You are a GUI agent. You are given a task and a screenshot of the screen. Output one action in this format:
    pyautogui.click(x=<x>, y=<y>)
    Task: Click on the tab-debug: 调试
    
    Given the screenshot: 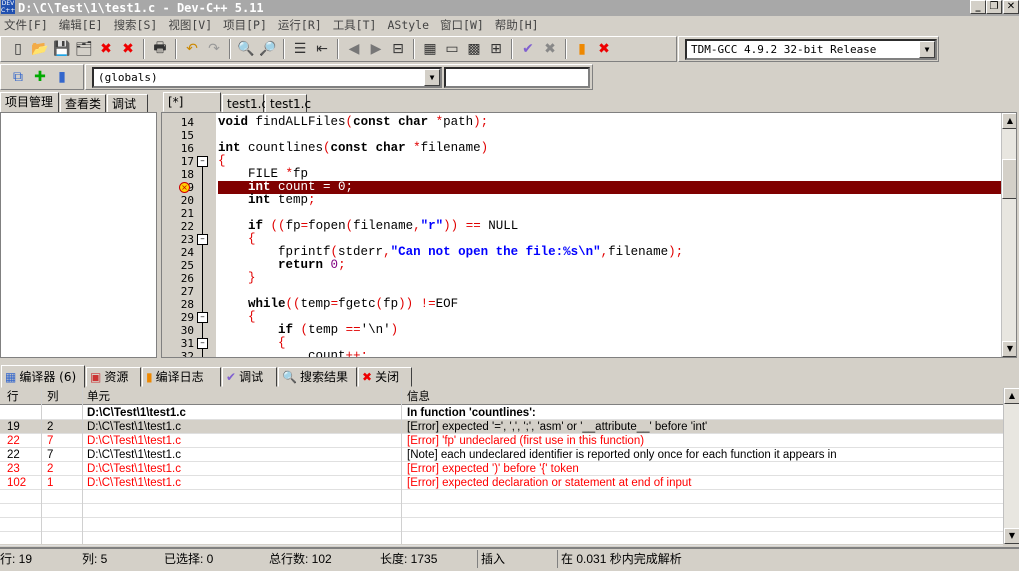 What is the action you would take?
    pyautogui.click(x=127, y=104)
    